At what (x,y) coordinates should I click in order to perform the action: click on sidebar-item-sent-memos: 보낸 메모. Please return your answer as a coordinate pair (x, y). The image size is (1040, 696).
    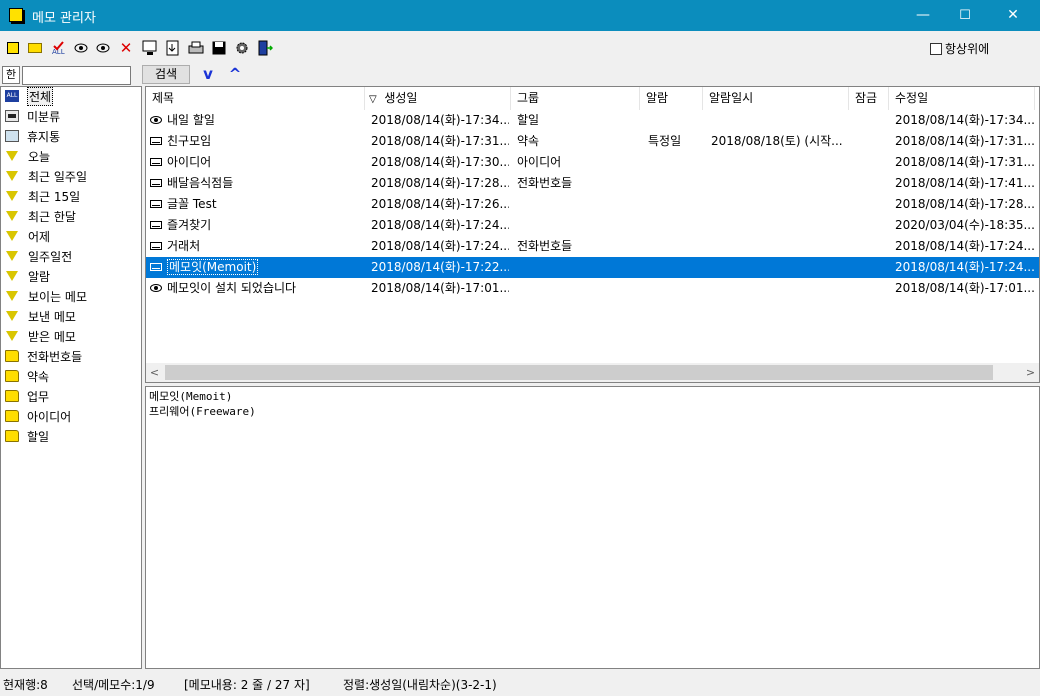
    Looking at the image, I should click on (40, 316).